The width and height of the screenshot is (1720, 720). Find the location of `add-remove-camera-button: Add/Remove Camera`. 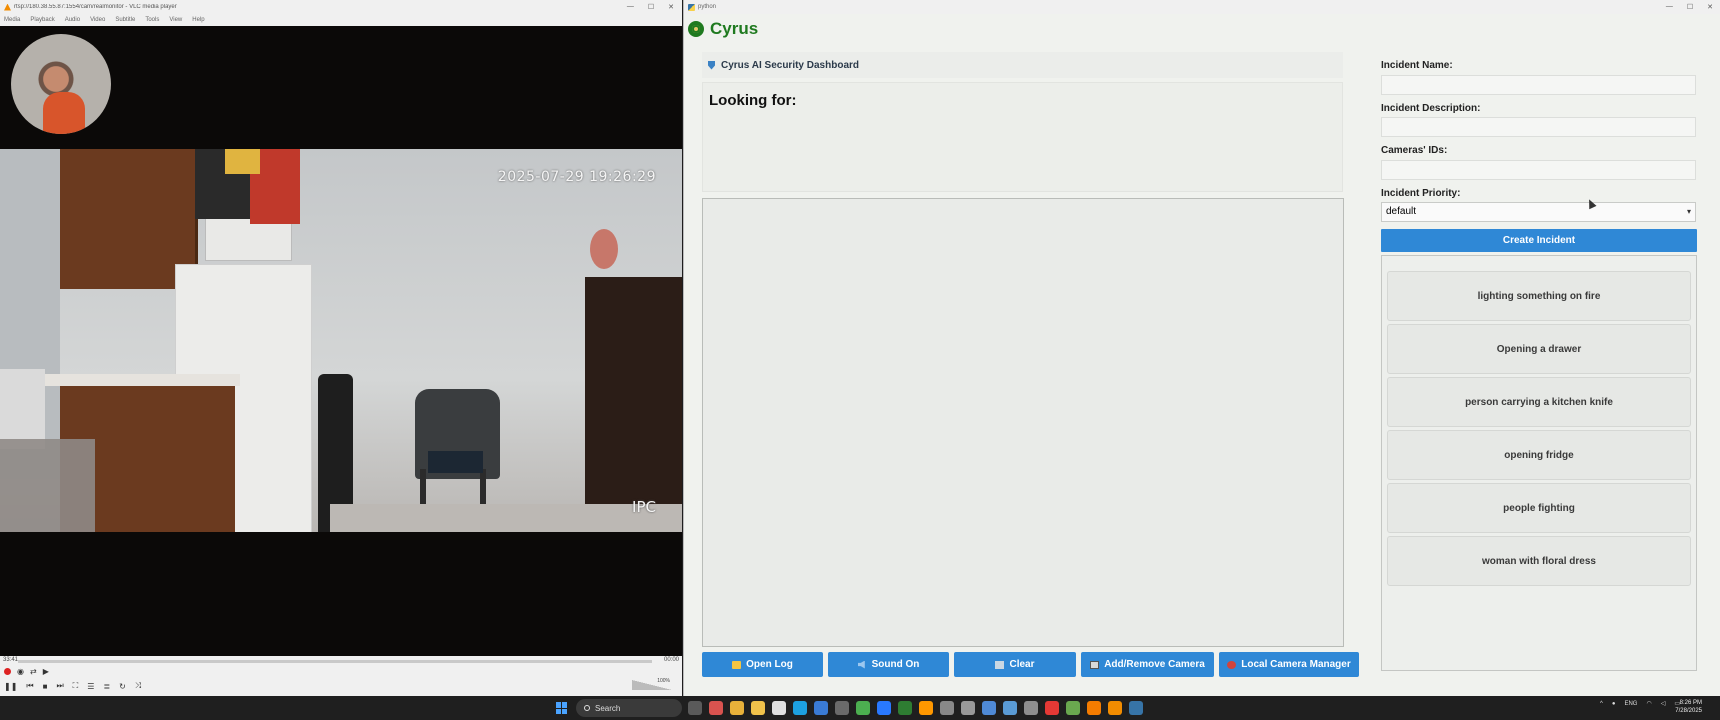

add-remove-camera-button: Add/Remove Camera is located at coordinates (1147, 664).